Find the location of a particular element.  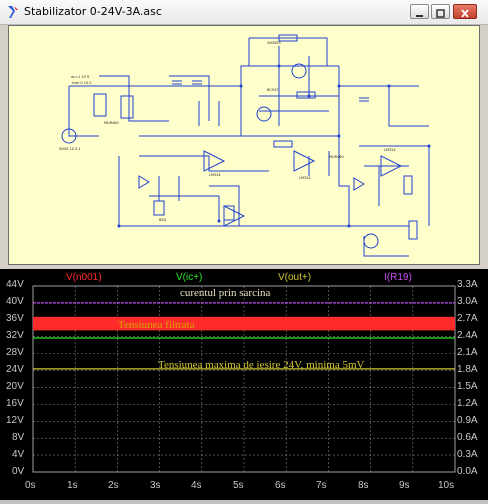

maximize-button is located at coordinates (440, 11).